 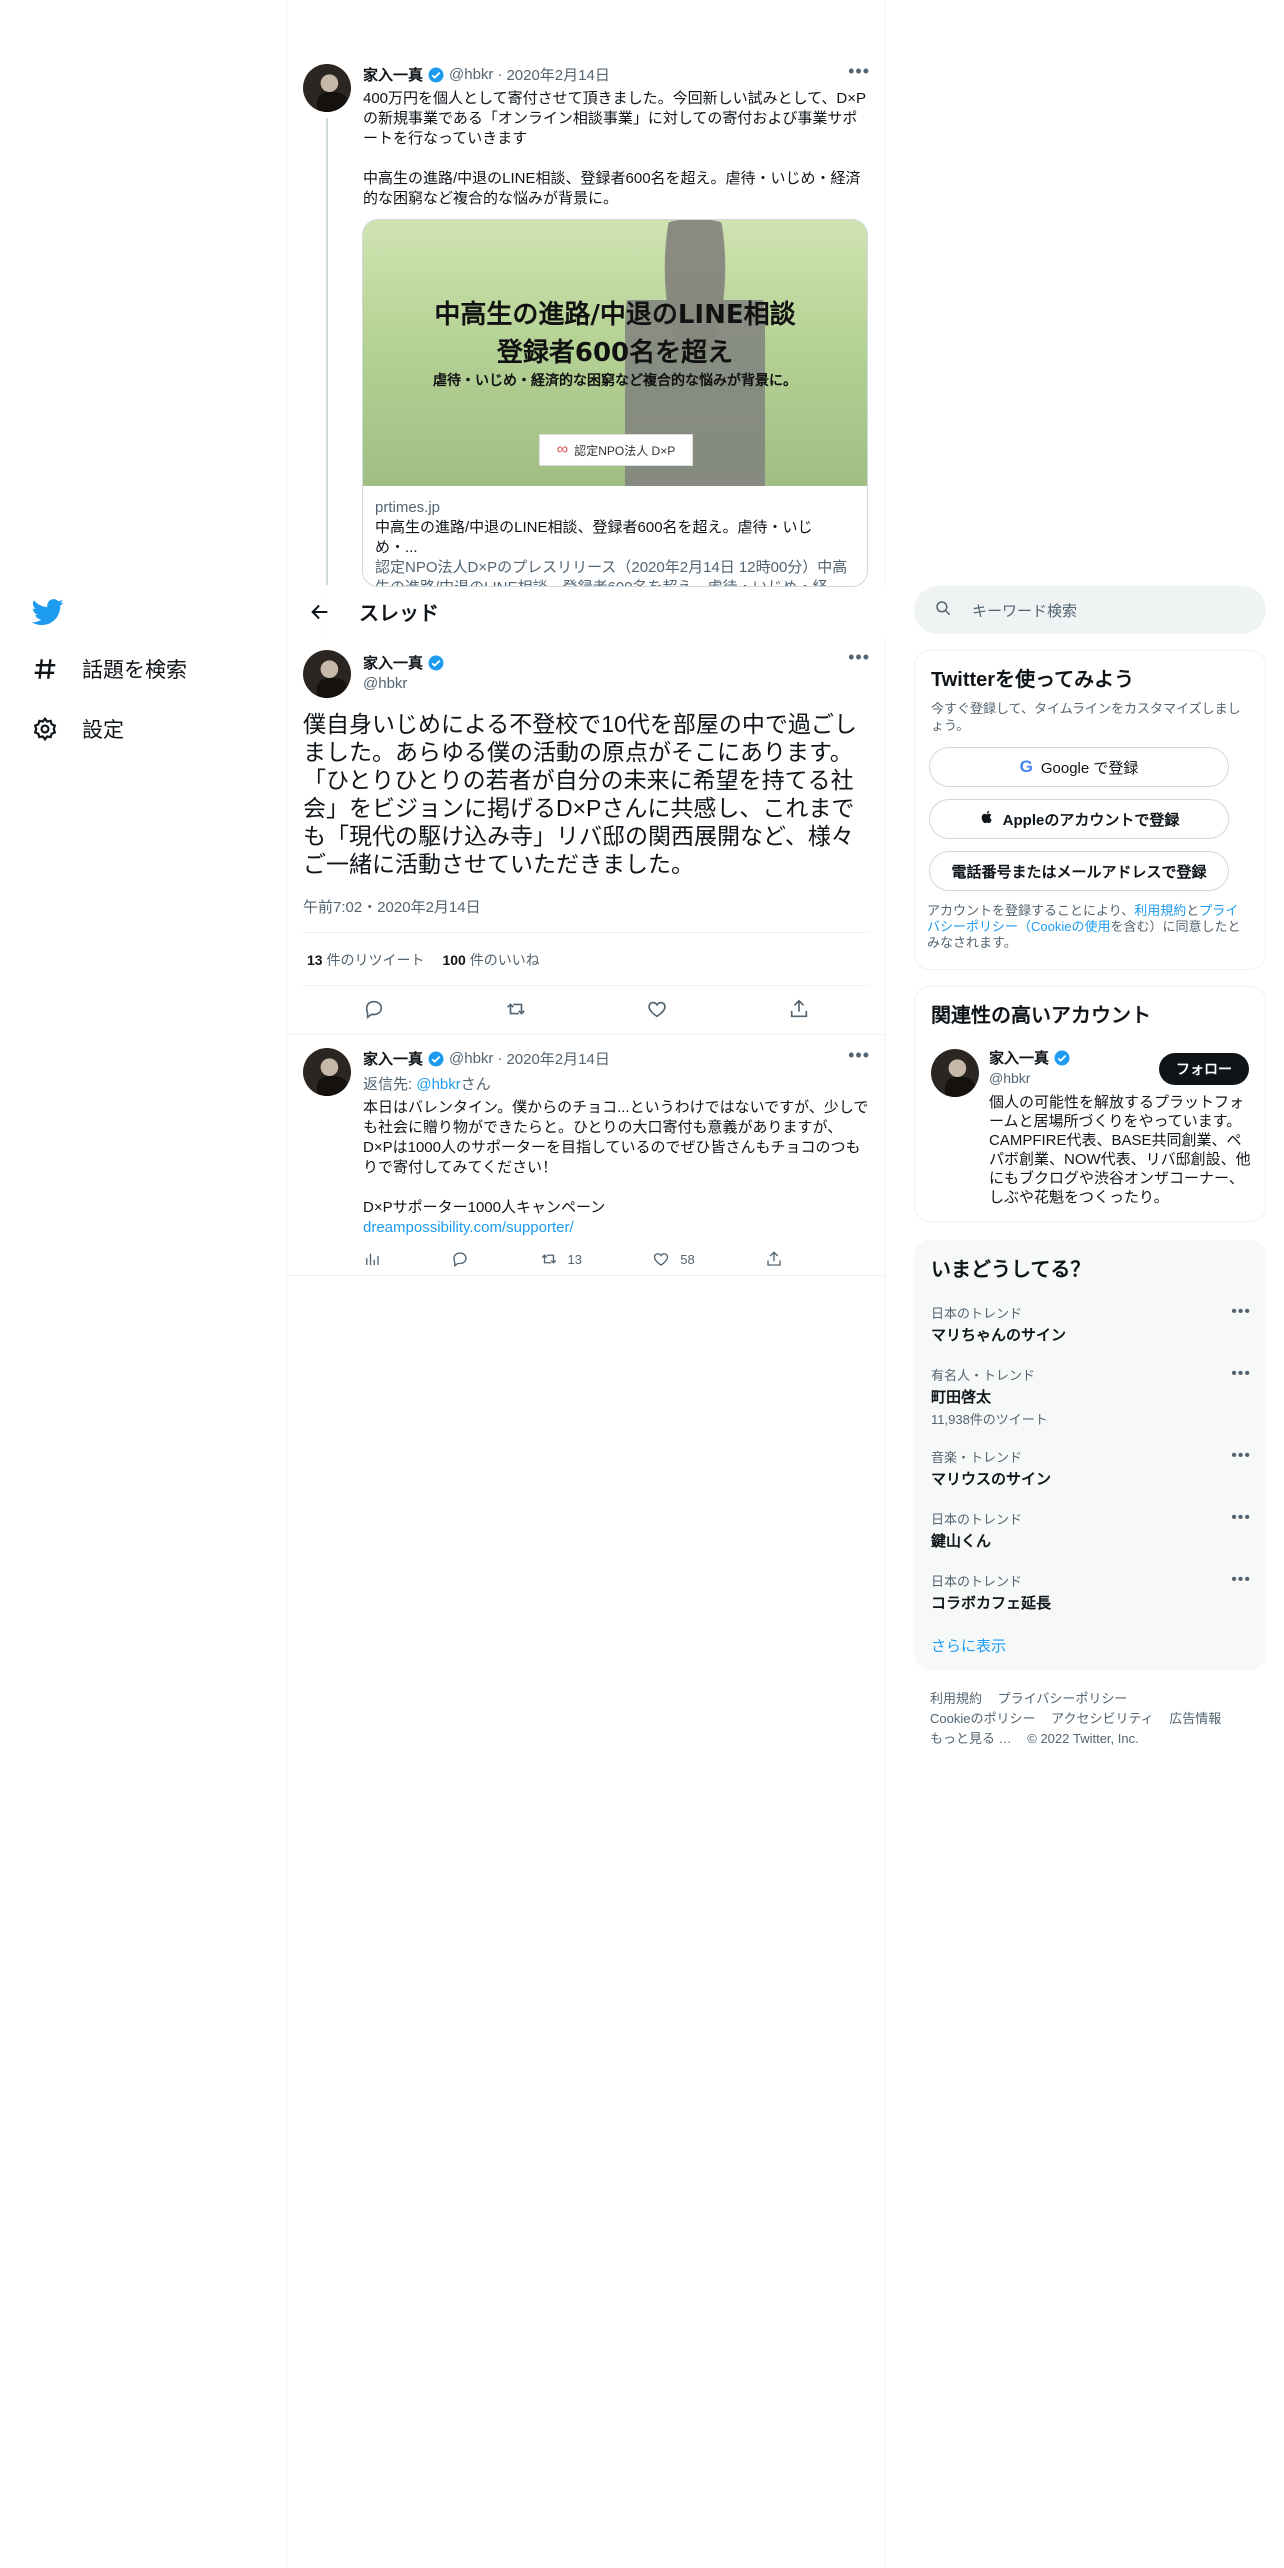 What do you see at coordinates (1204, 1069) in the screenshot?
I see `follow-button: フォロー` at bounding box center [1204, 1069].